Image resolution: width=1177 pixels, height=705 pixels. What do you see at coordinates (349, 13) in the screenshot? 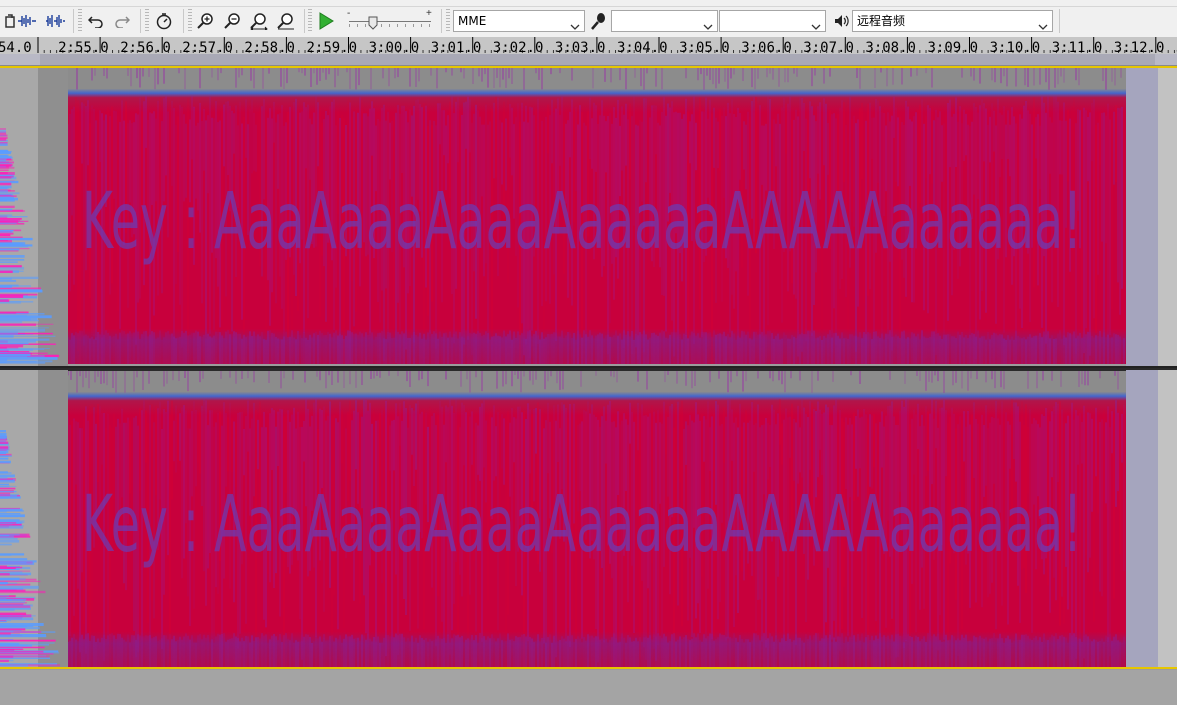
I see `slider-minus-icon: -` at bounding box center [349, 13].